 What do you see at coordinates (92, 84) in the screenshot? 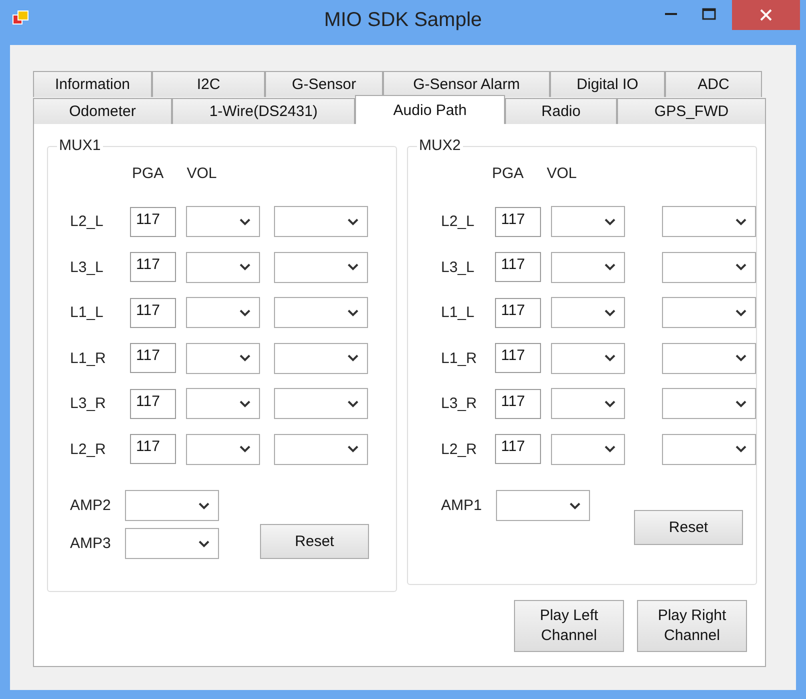
I see `tab: Information` at bounding box center [92, 84].